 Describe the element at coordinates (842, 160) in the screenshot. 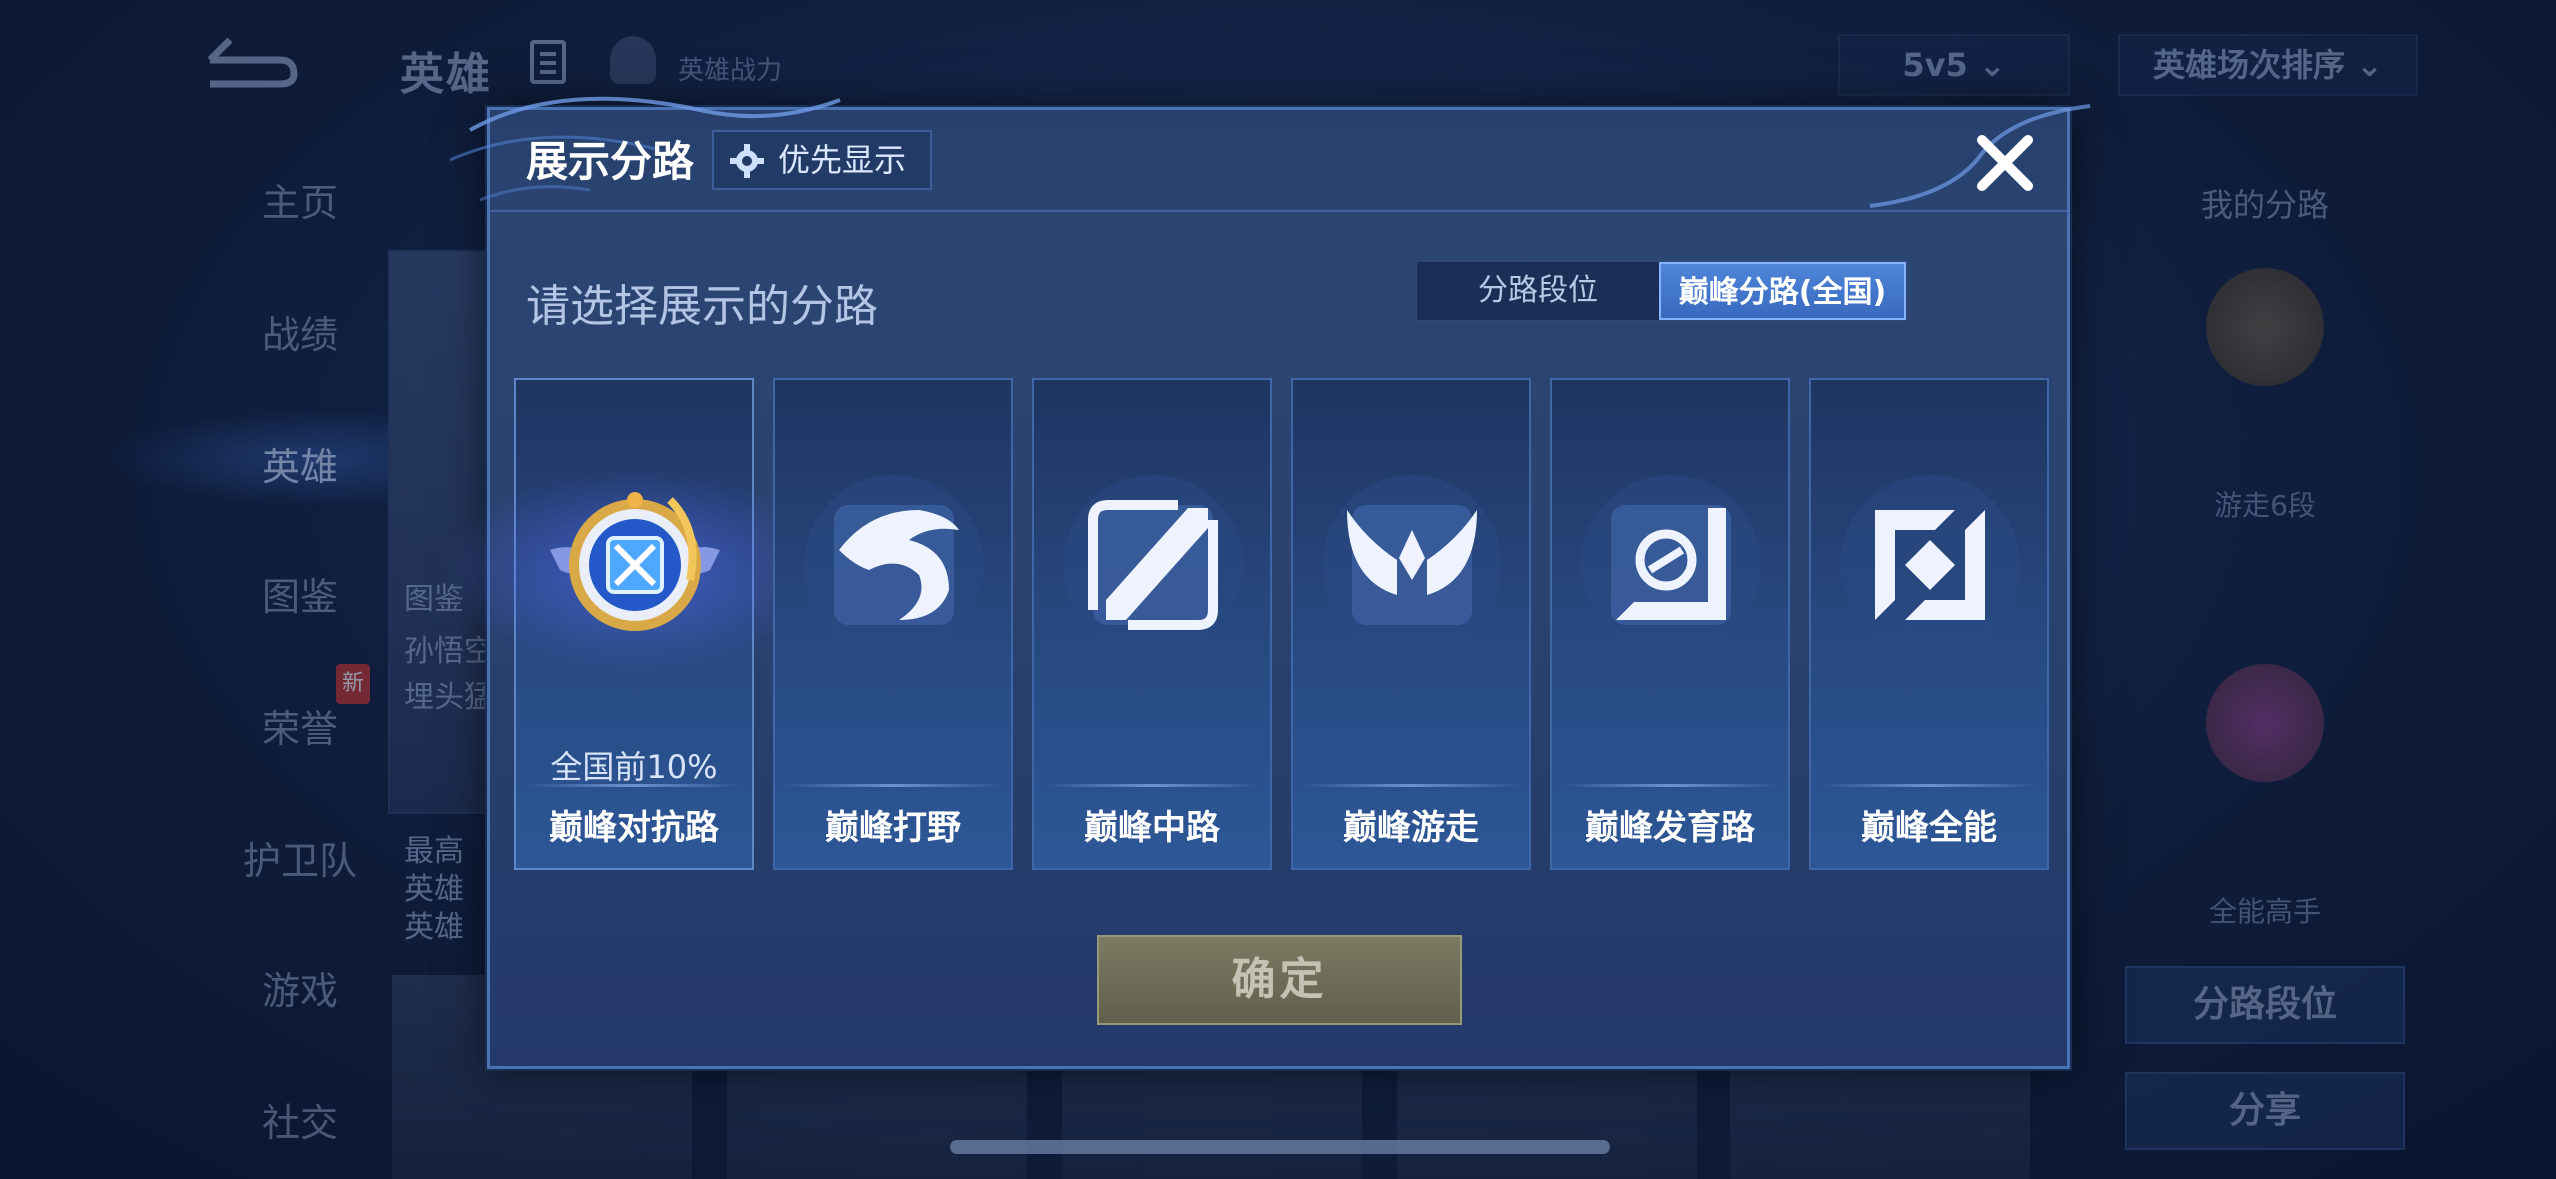

I see `priority-display-label: 优先显示` at that location.